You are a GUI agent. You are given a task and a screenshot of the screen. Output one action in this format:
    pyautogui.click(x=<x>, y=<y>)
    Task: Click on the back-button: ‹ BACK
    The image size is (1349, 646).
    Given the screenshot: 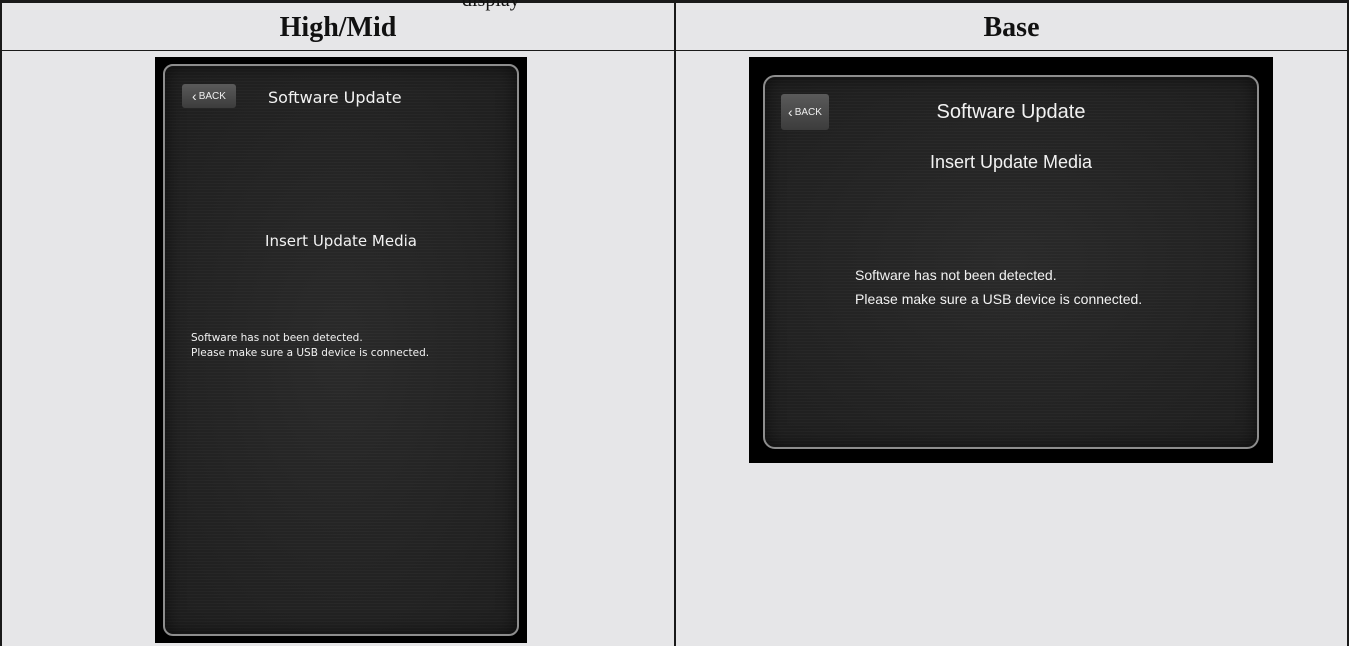 What is the action you would take?
    pyautogui.click(x=209, y=96)
    